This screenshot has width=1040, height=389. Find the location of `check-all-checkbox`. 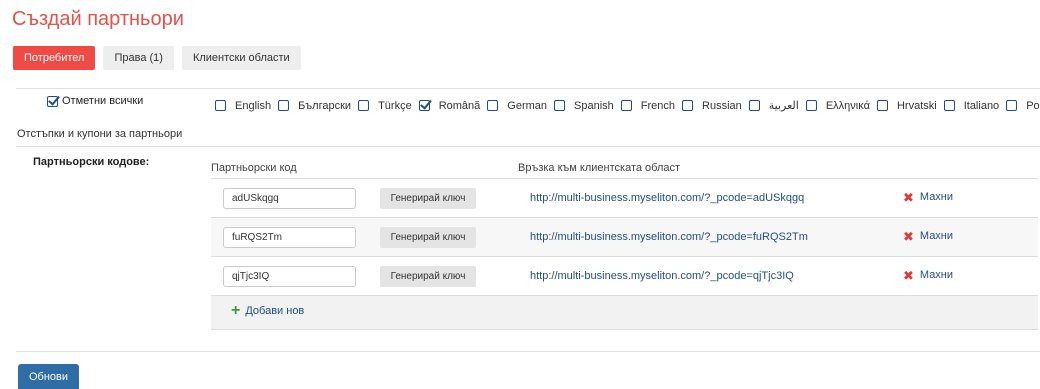

check-all-checkbox is located at coordinates (52, 101).